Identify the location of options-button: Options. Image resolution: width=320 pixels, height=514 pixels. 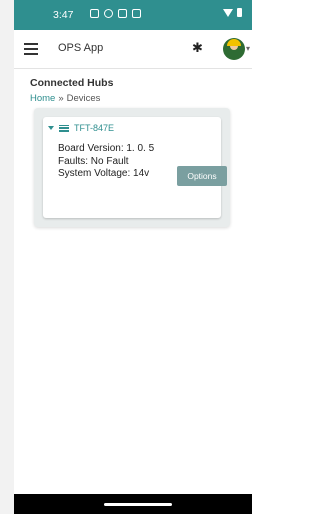
(202, 176).